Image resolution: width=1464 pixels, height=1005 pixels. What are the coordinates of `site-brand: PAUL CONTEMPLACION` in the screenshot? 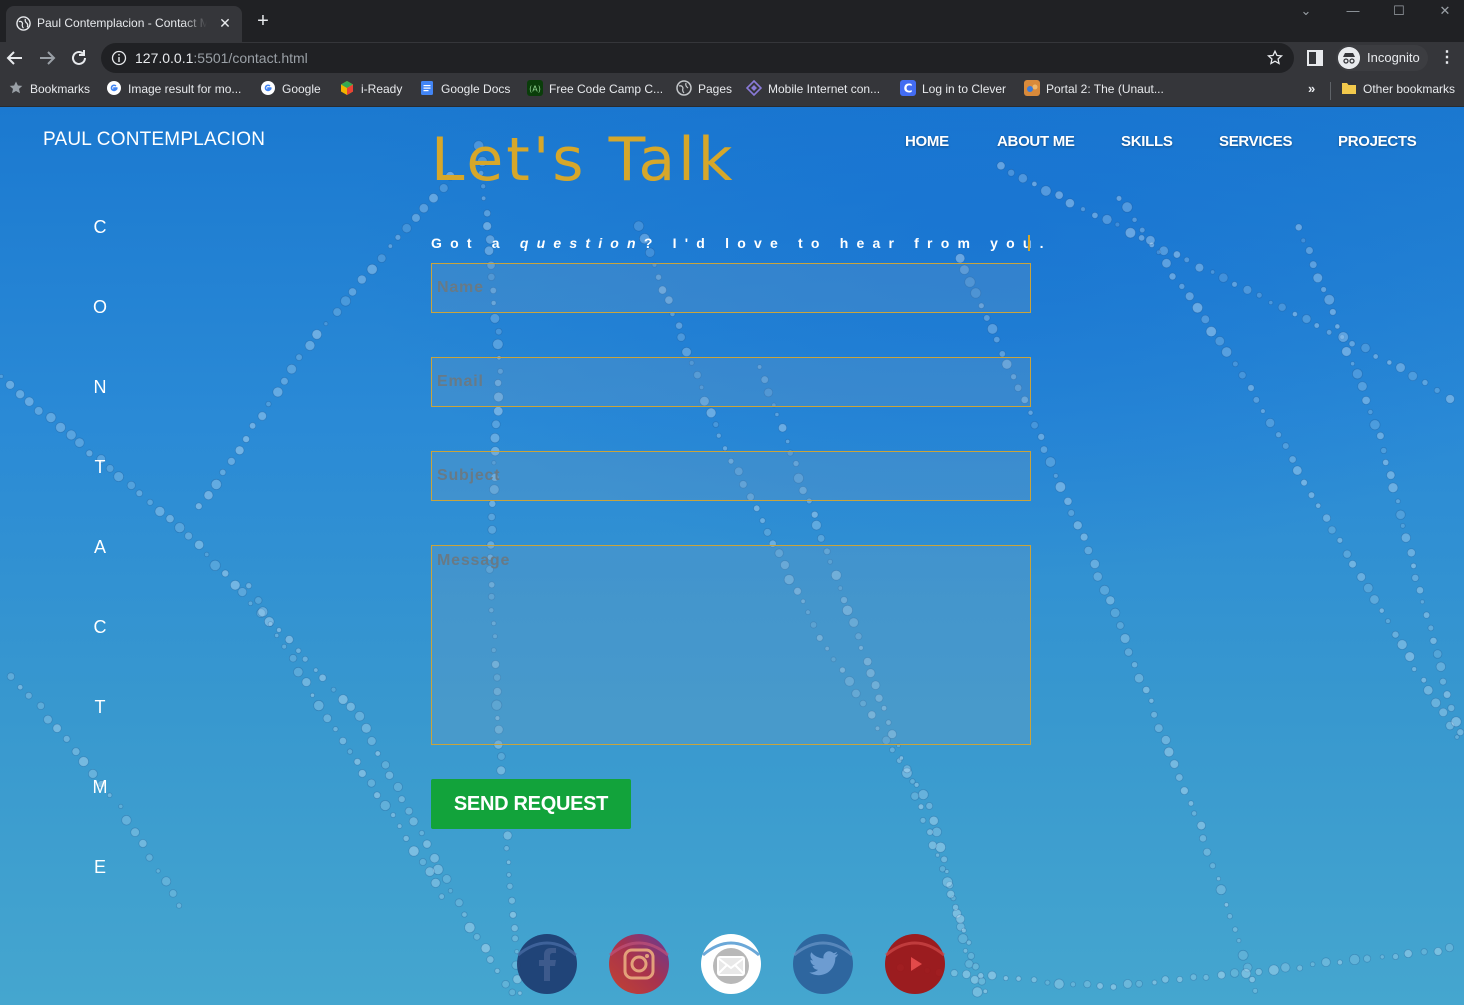 It's located at (154, 140).